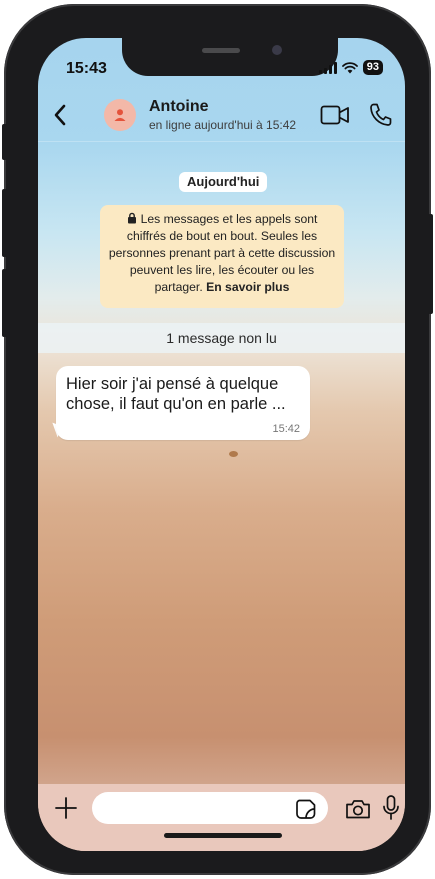 Image resolution: width=435 pixels, height=879 pixels. I want to click on wifi-icon, so click(349, 67).